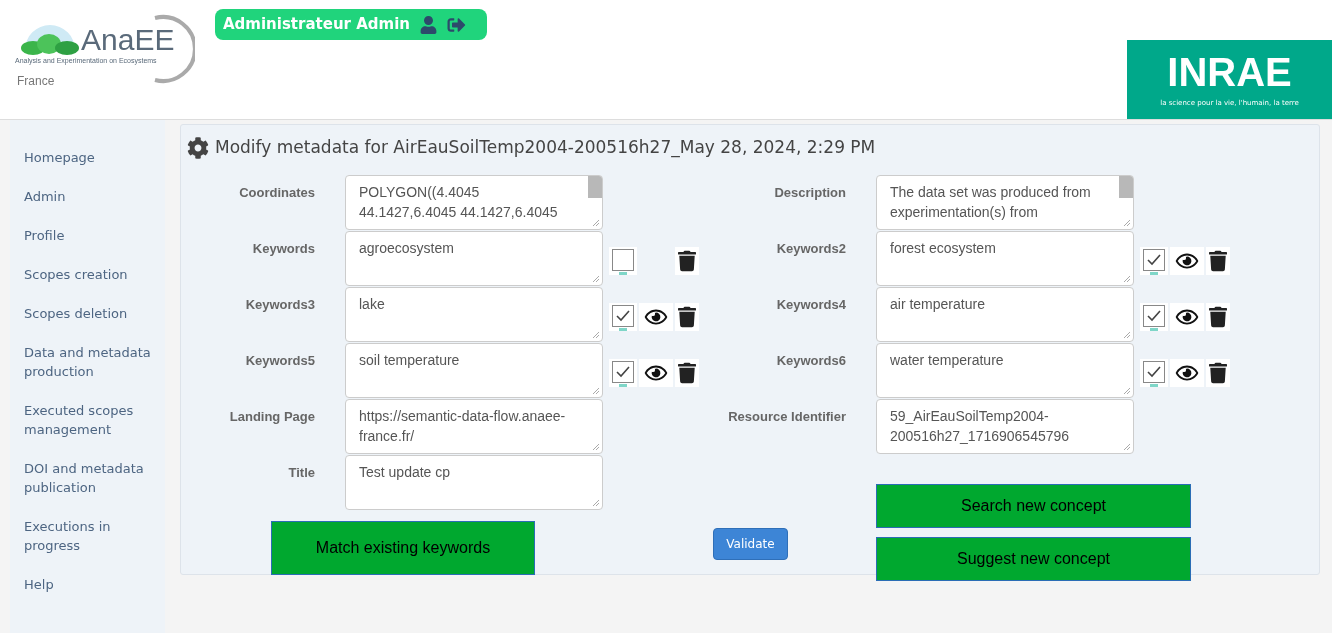 The height and width of the screenshot is (633, 1332). Describe the element at coordinates (474, 370) in the screenshot. I see `text-area: soil temperature` at that location.